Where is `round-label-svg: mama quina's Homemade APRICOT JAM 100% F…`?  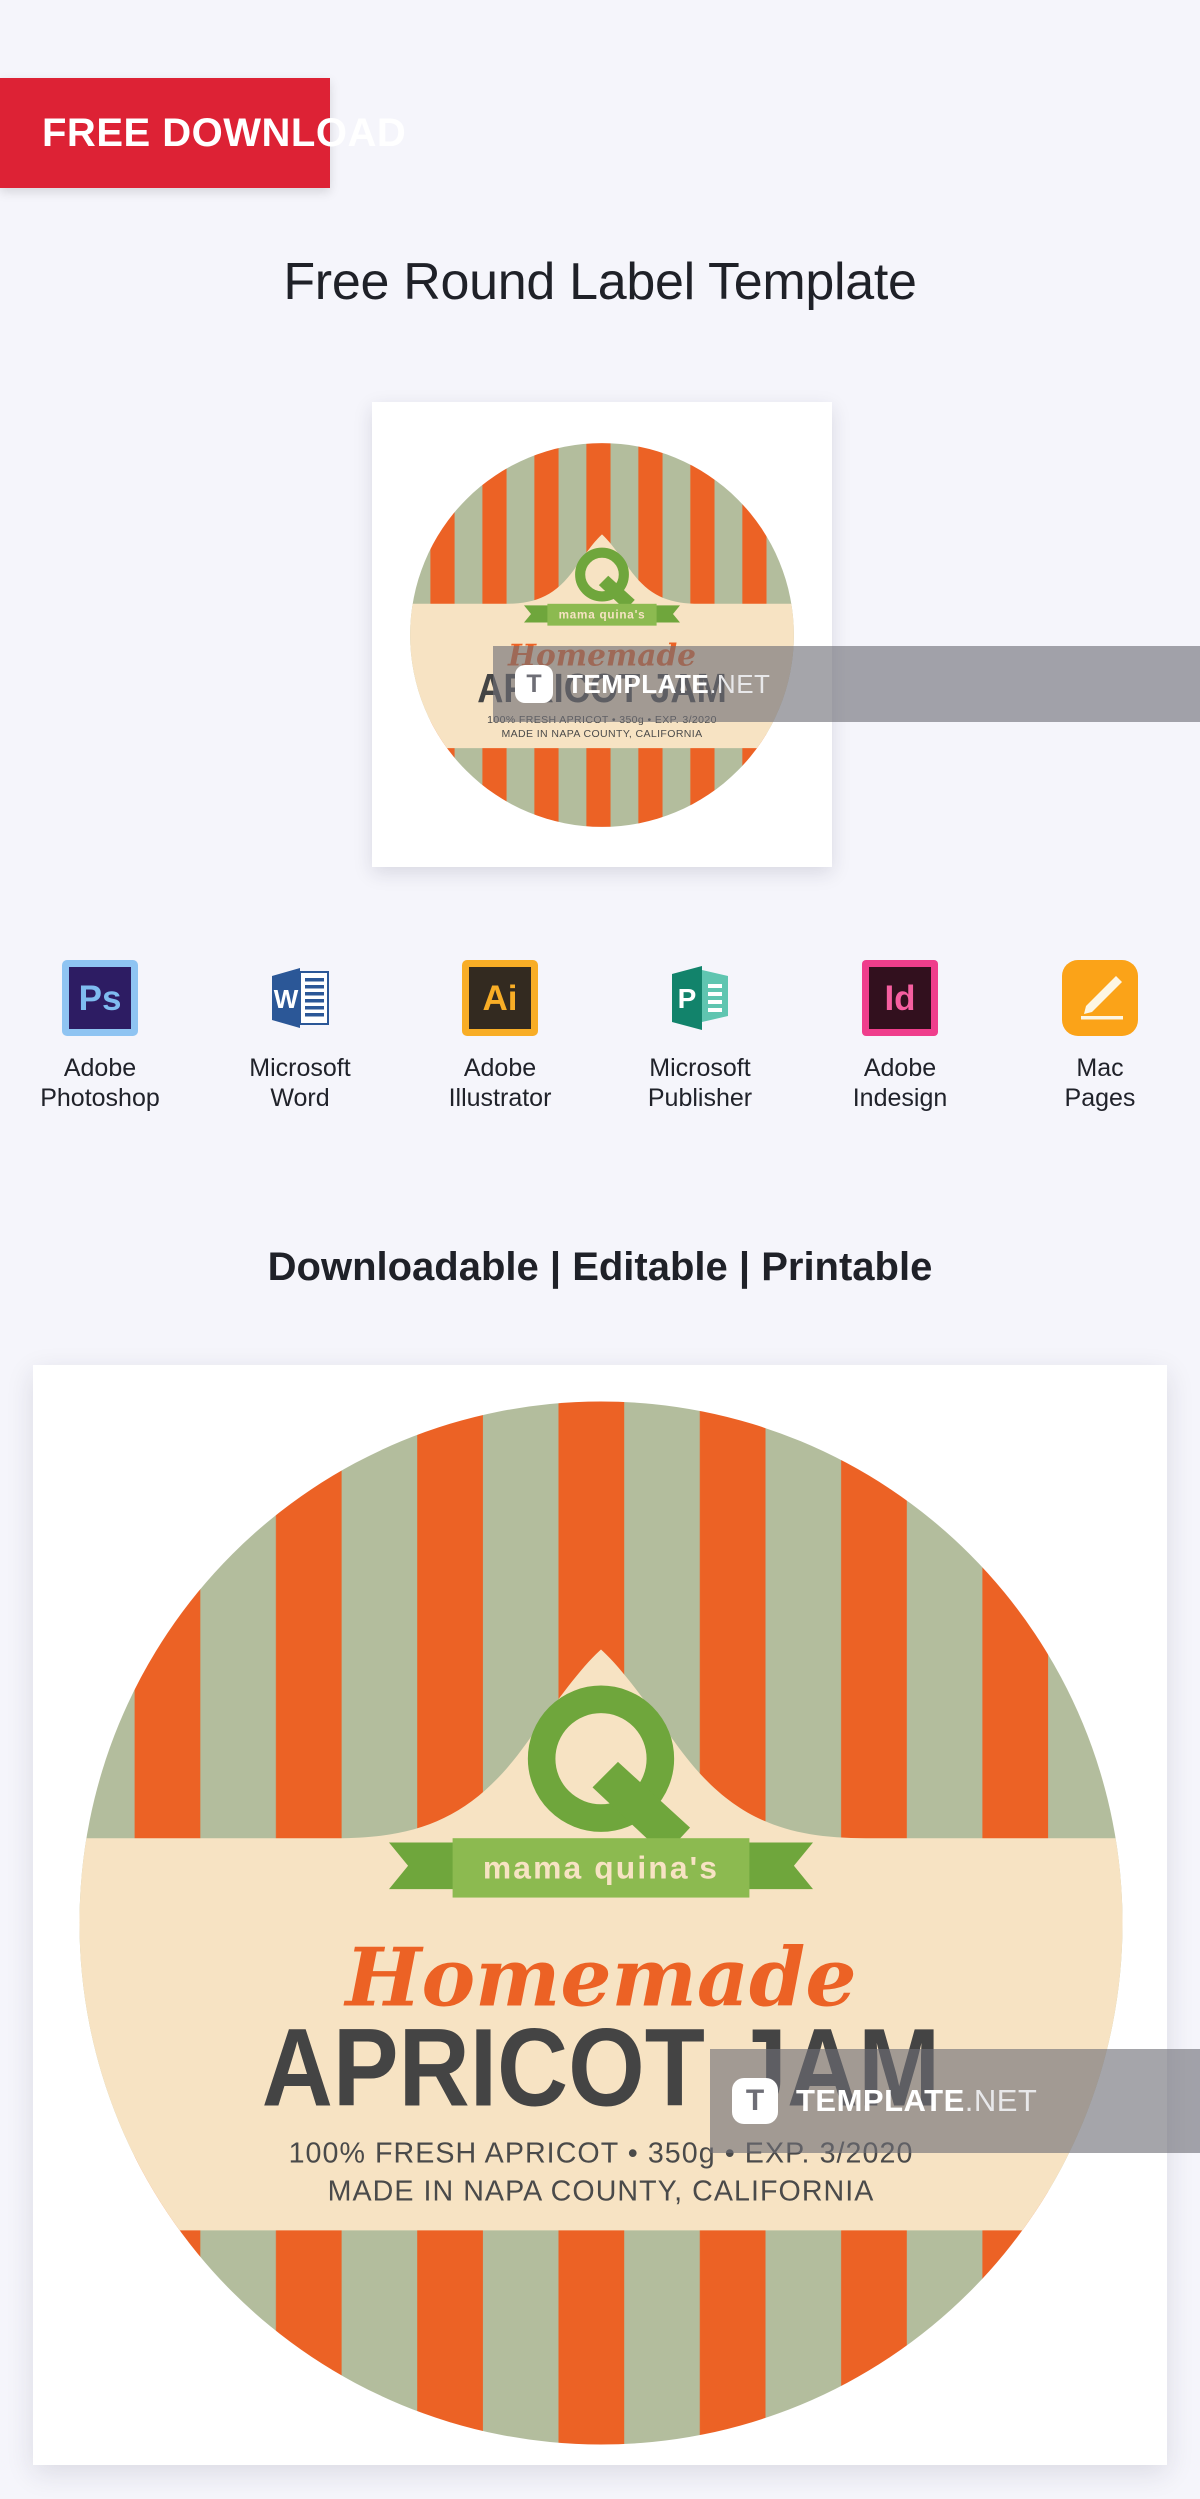 round-label-svg: mama quina's Homemade APRICOT JAM 100% F… is located at coordinates (602, 635).